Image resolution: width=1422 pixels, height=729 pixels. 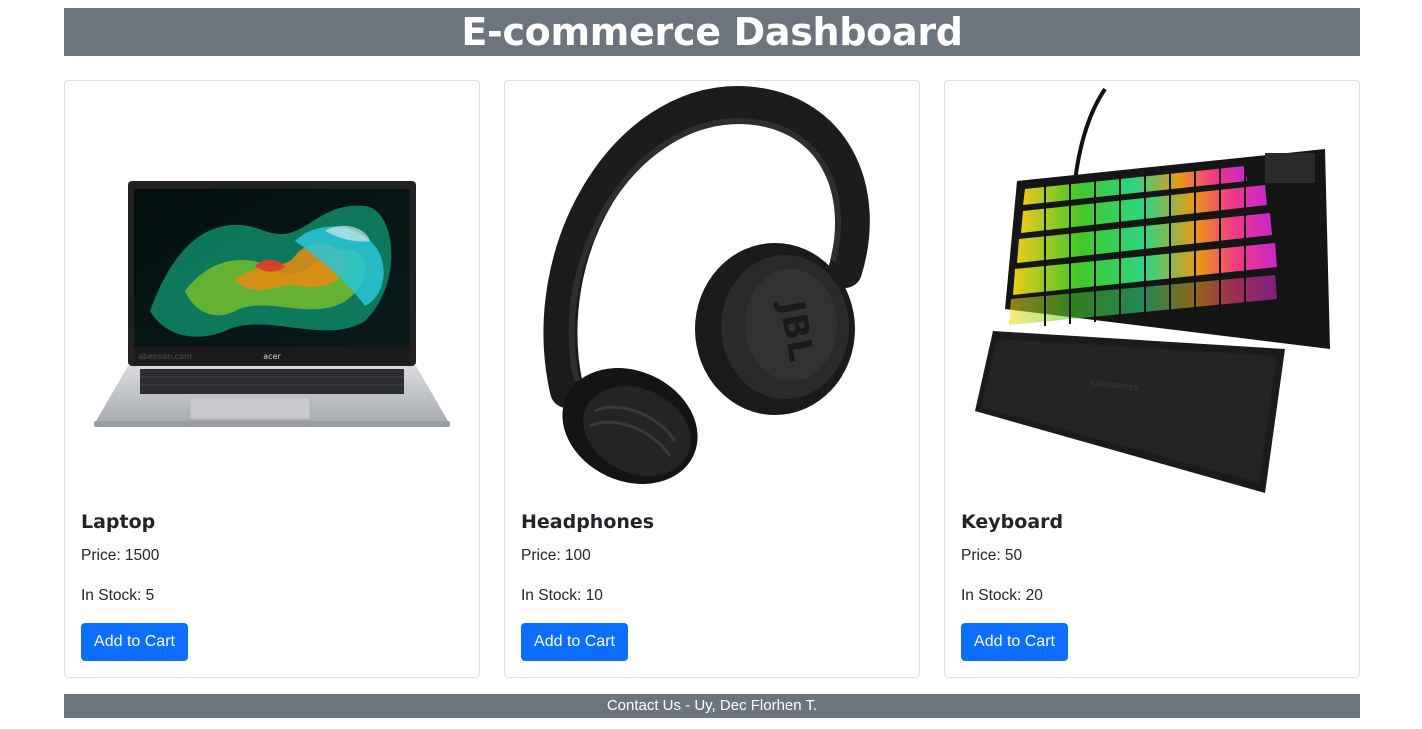 I want to click on product-title: Keyboard, so click(x=1012, y=522).